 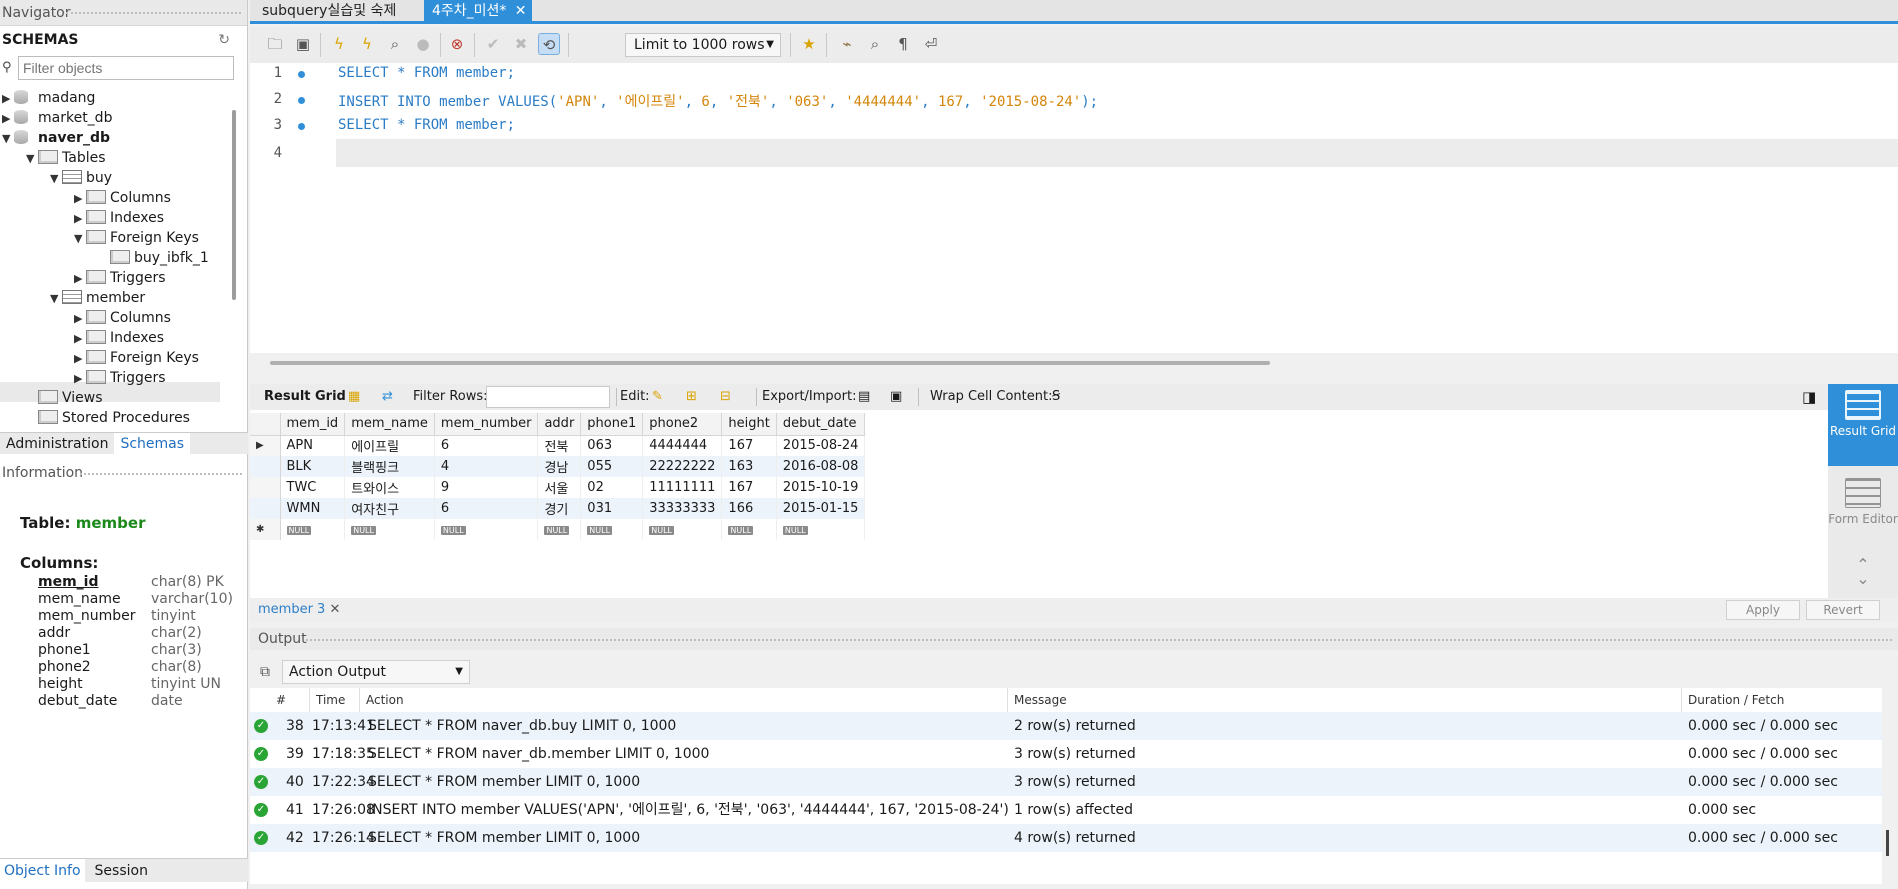 I want to click on form-editor-button: Form Editor, so click(x=1863, y=512).